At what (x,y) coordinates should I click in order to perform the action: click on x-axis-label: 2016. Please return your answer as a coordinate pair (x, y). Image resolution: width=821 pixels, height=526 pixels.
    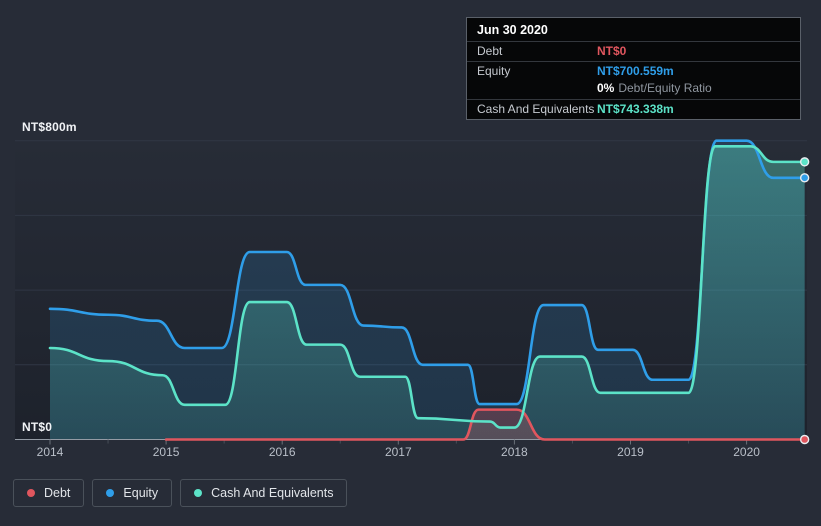
    Looking at the image, I should click on (282, 452).